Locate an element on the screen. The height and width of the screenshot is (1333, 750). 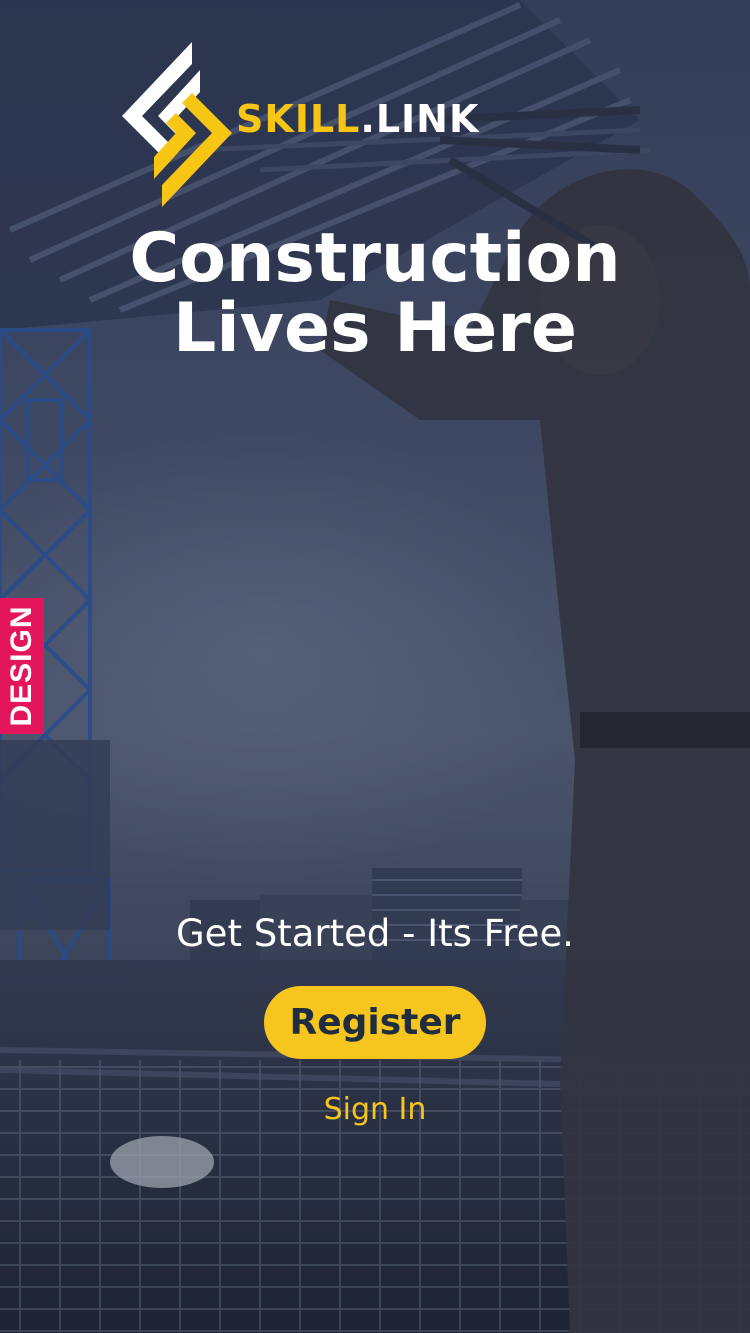
brand-wordmark: SKILL.LINK is located at coordinates (357, 119).